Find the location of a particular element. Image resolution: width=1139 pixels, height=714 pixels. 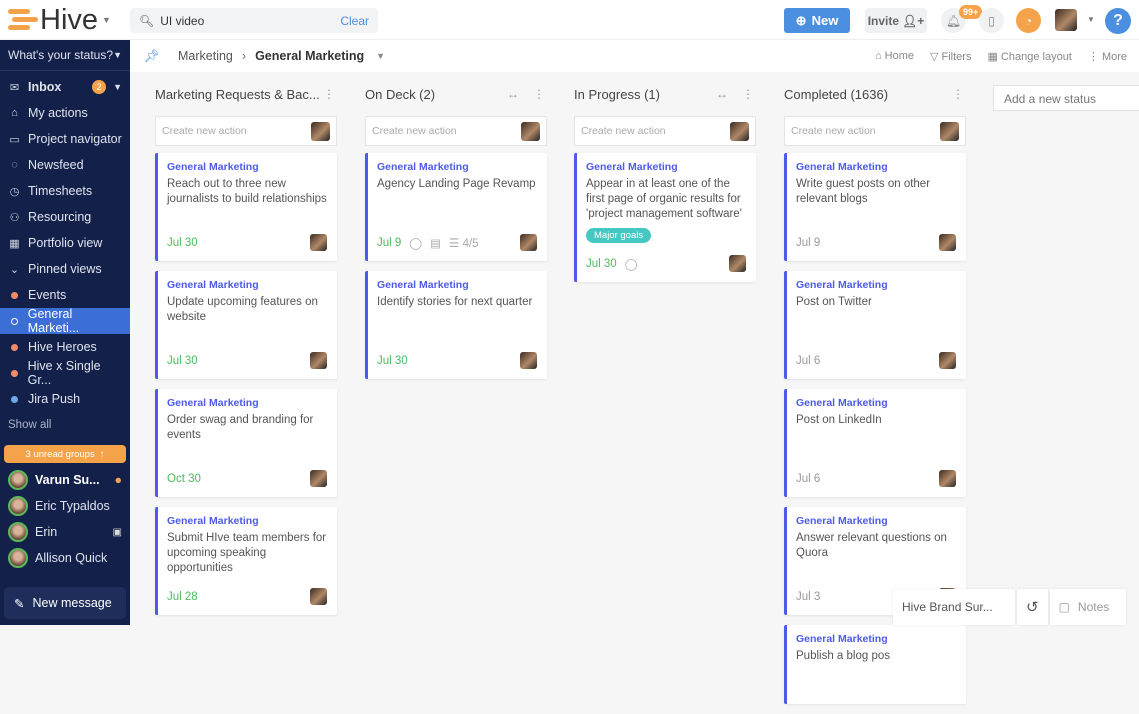

sidebar-item-chevron-down: ⌄ Pinned views is located at coordinates (65, 269).